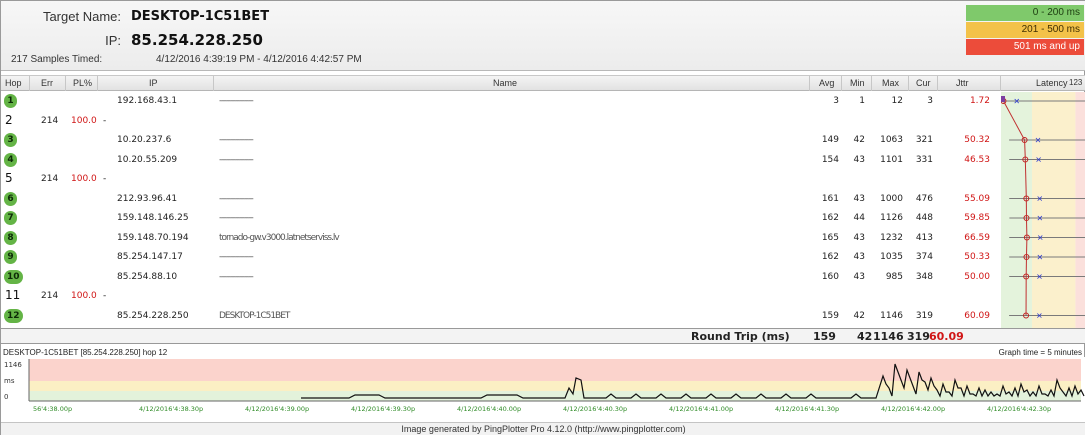 The height and width of the screenshot is (435, 1085). I want to click on y-unit-label: ms, so click(9, 381).